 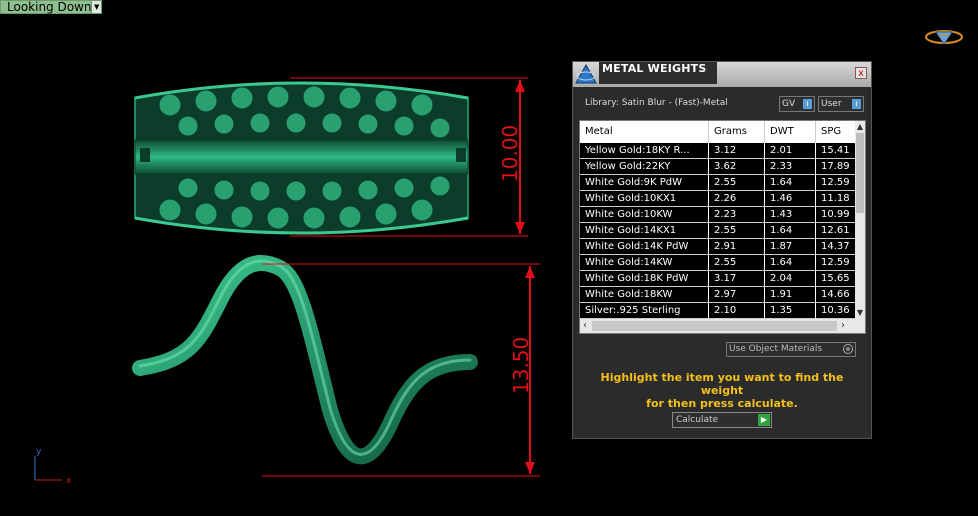 I want to click on cell-dwt: 2.01, so click(x=790, y=150).